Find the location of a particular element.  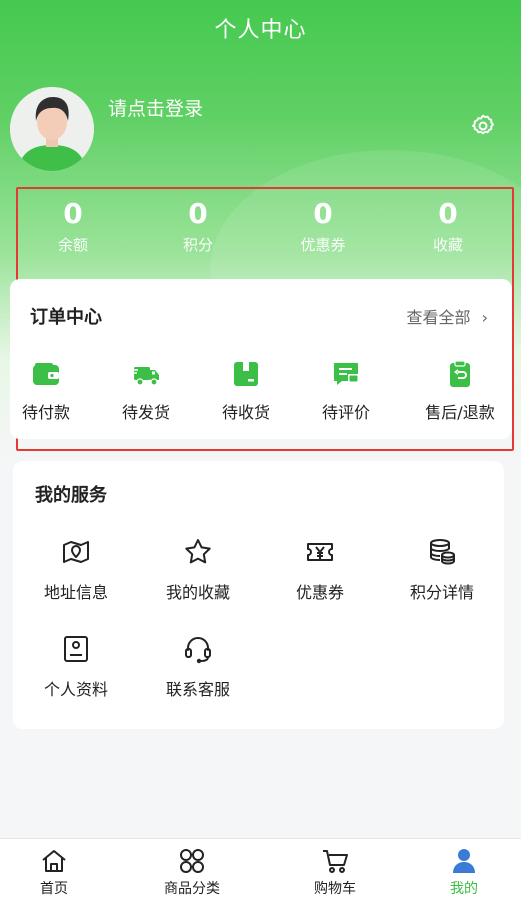

order-pending-payment: 待付款 is located at coordinates (48, 391).